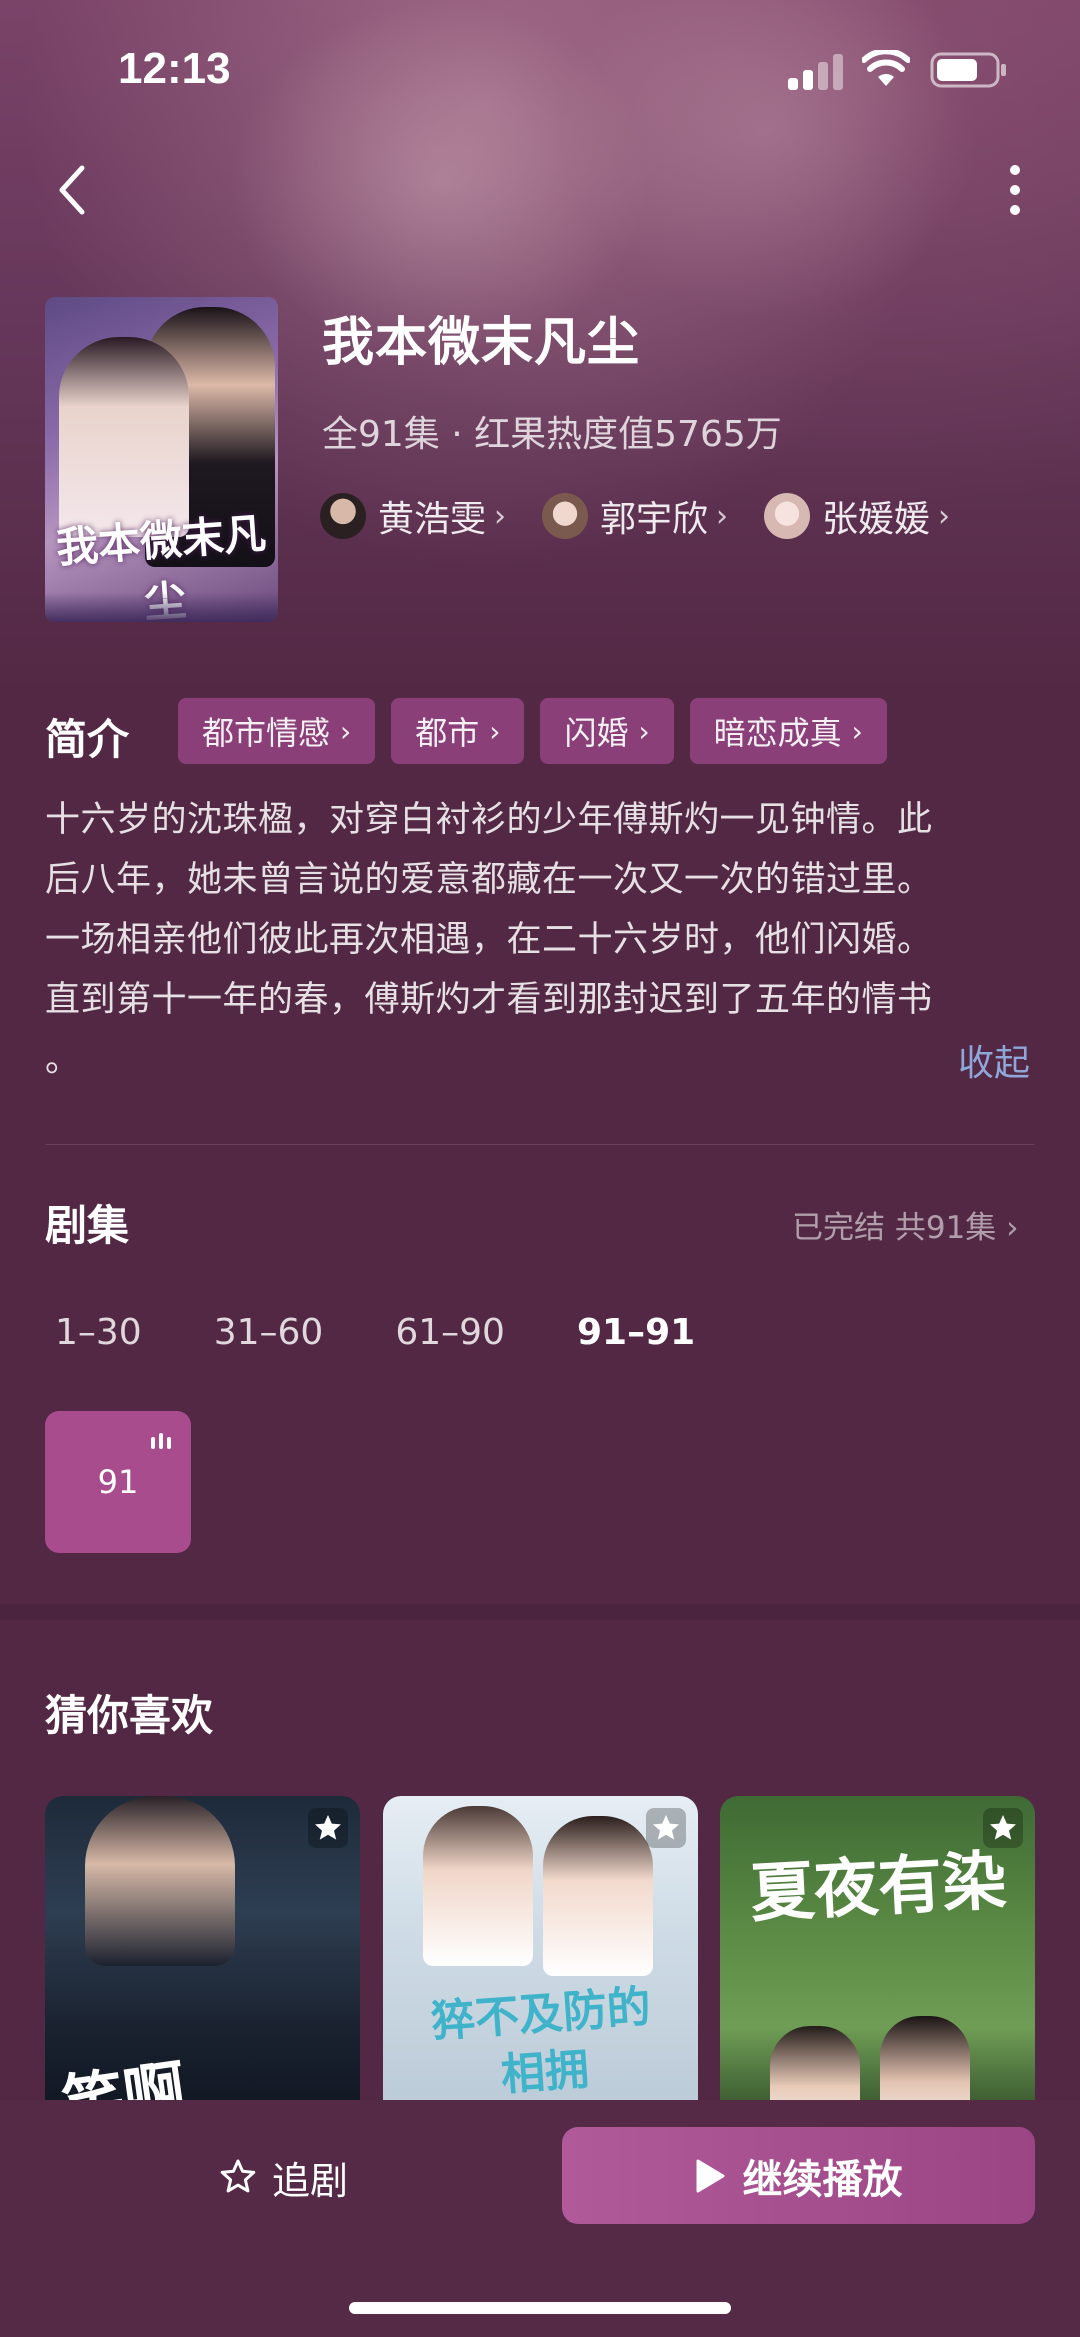 The image size is (1080, 2337). Describe the element at coordinates (481, 343) in the screenshot. I see `page-title: 我本微末凡尘` at that location.